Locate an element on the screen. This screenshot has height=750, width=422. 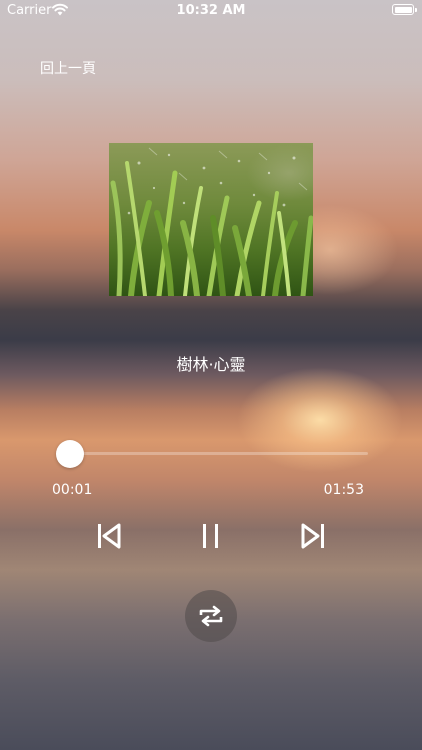
back-button: 回上一頁 is located at coordinates (68, 68).